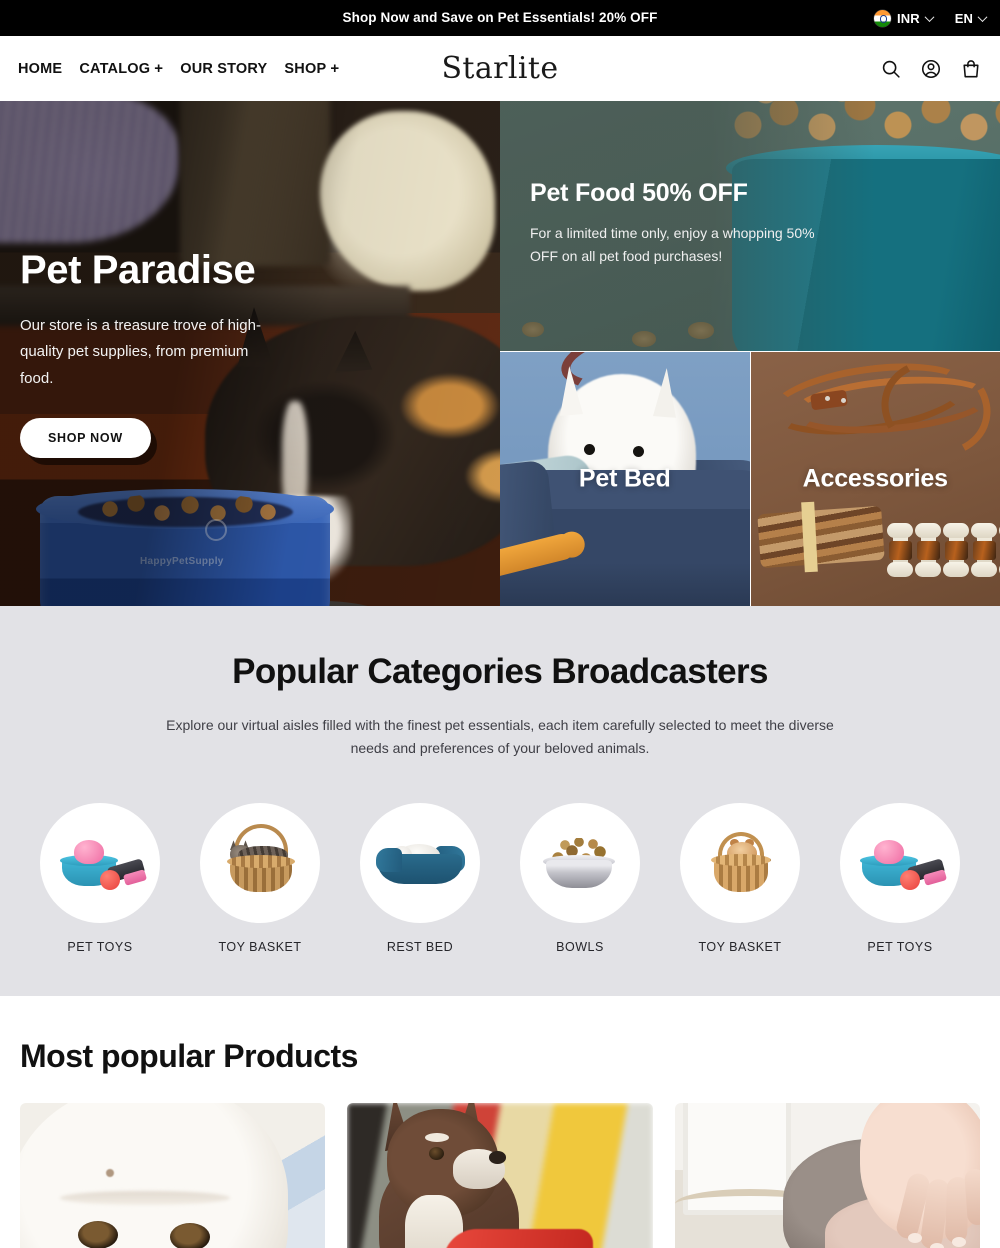 The height and width of the screenshot is (1248, 1000). I want to click on currency-selector: INR, so click(904, 18).